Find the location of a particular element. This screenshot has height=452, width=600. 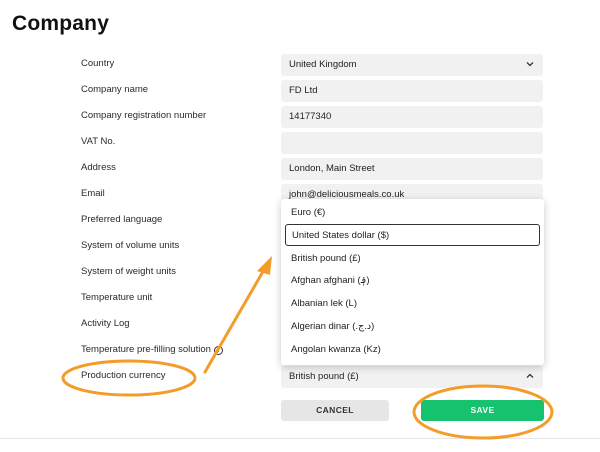

production-currency-select: British pound (£) is located at coordinates (412, 377).